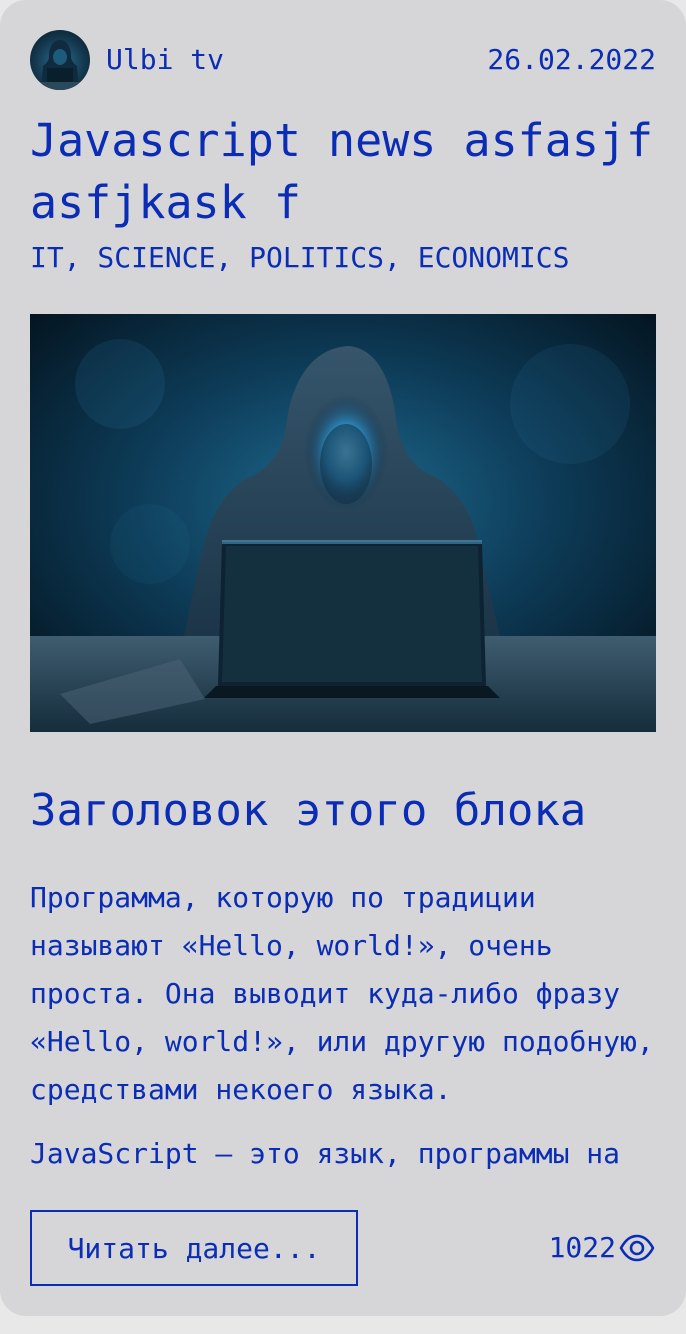  What do you see at coordinates (637, 1248) in the screenshot?
I see `eye-icon` at bounding box center [637, 1248].